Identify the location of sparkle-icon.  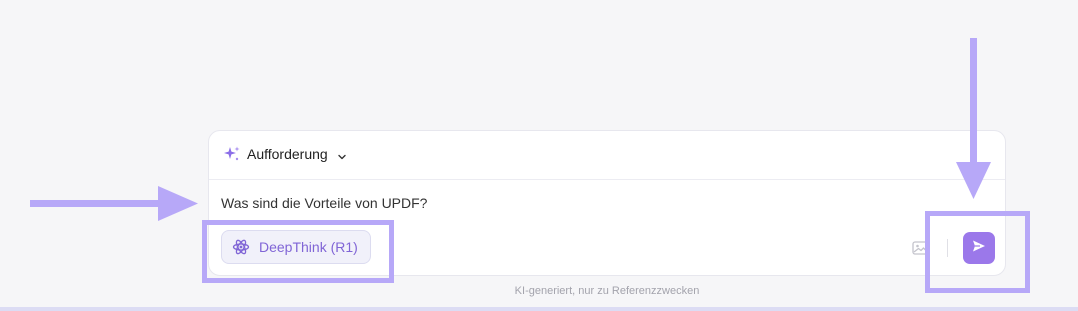
(232, 154).